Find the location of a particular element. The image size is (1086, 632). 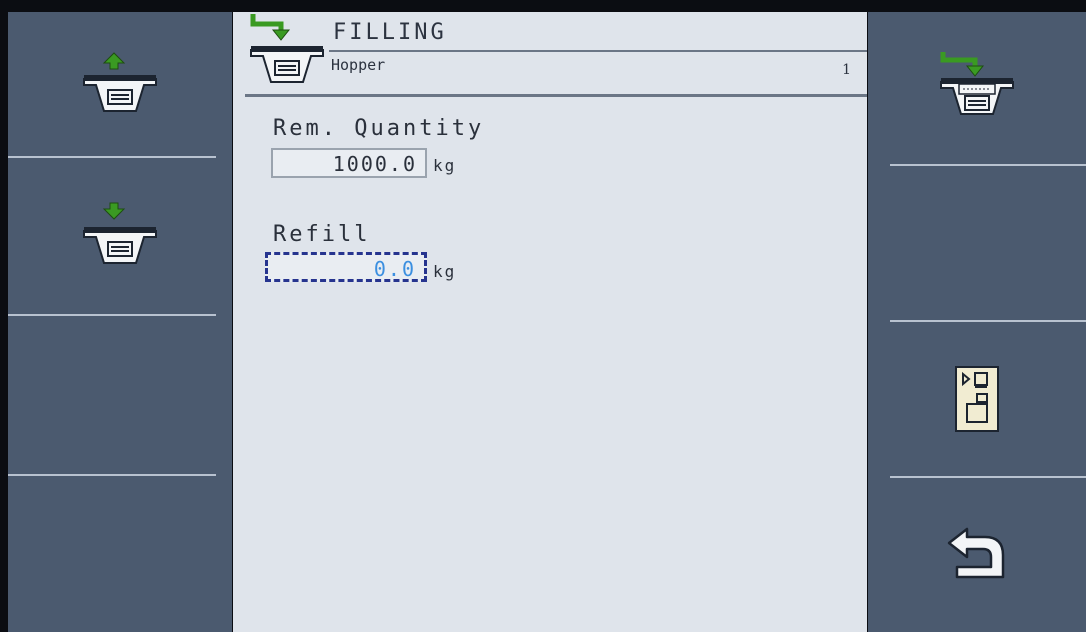

refill-unit: kg is located at coordinates (445, 271).